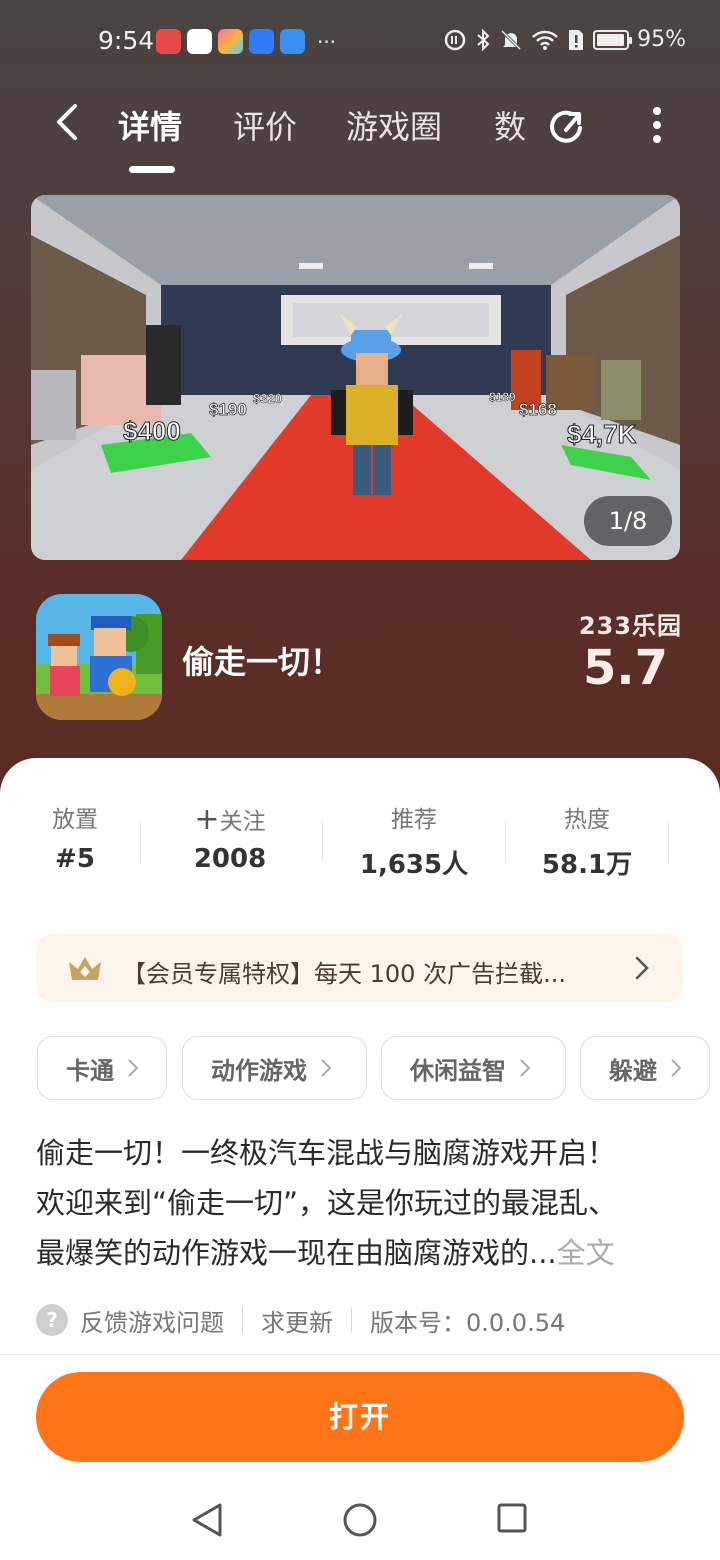 Image resolution: width=720 pixels, height=1560 pixels. I want to click on stats-row: 放置 #5 +关注 2008 推荐 1,635人 热度 58.1万, so click(360, 845).